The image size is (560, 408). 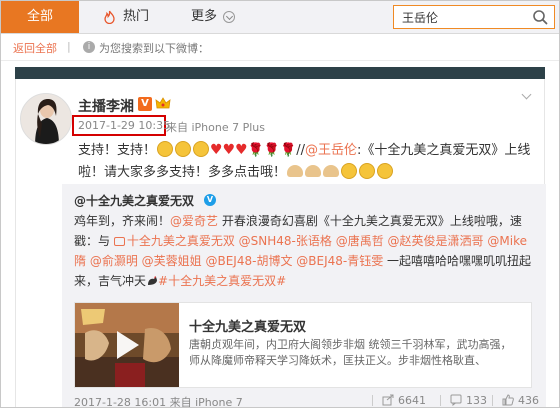 What do you see at coordinates (508, 400) in the screenshot?
I see `thumbs-up-icon` at bounding box center [508, 400].